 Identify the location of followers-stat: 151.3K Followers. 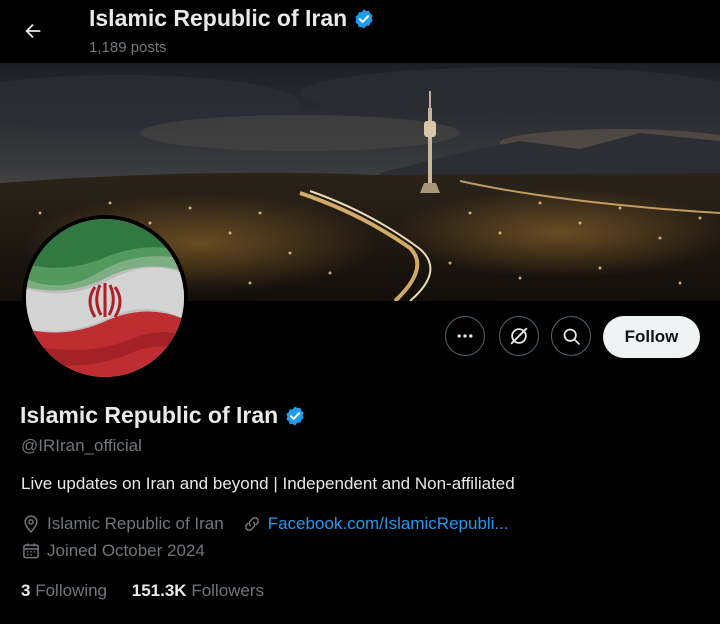
(198, 590).